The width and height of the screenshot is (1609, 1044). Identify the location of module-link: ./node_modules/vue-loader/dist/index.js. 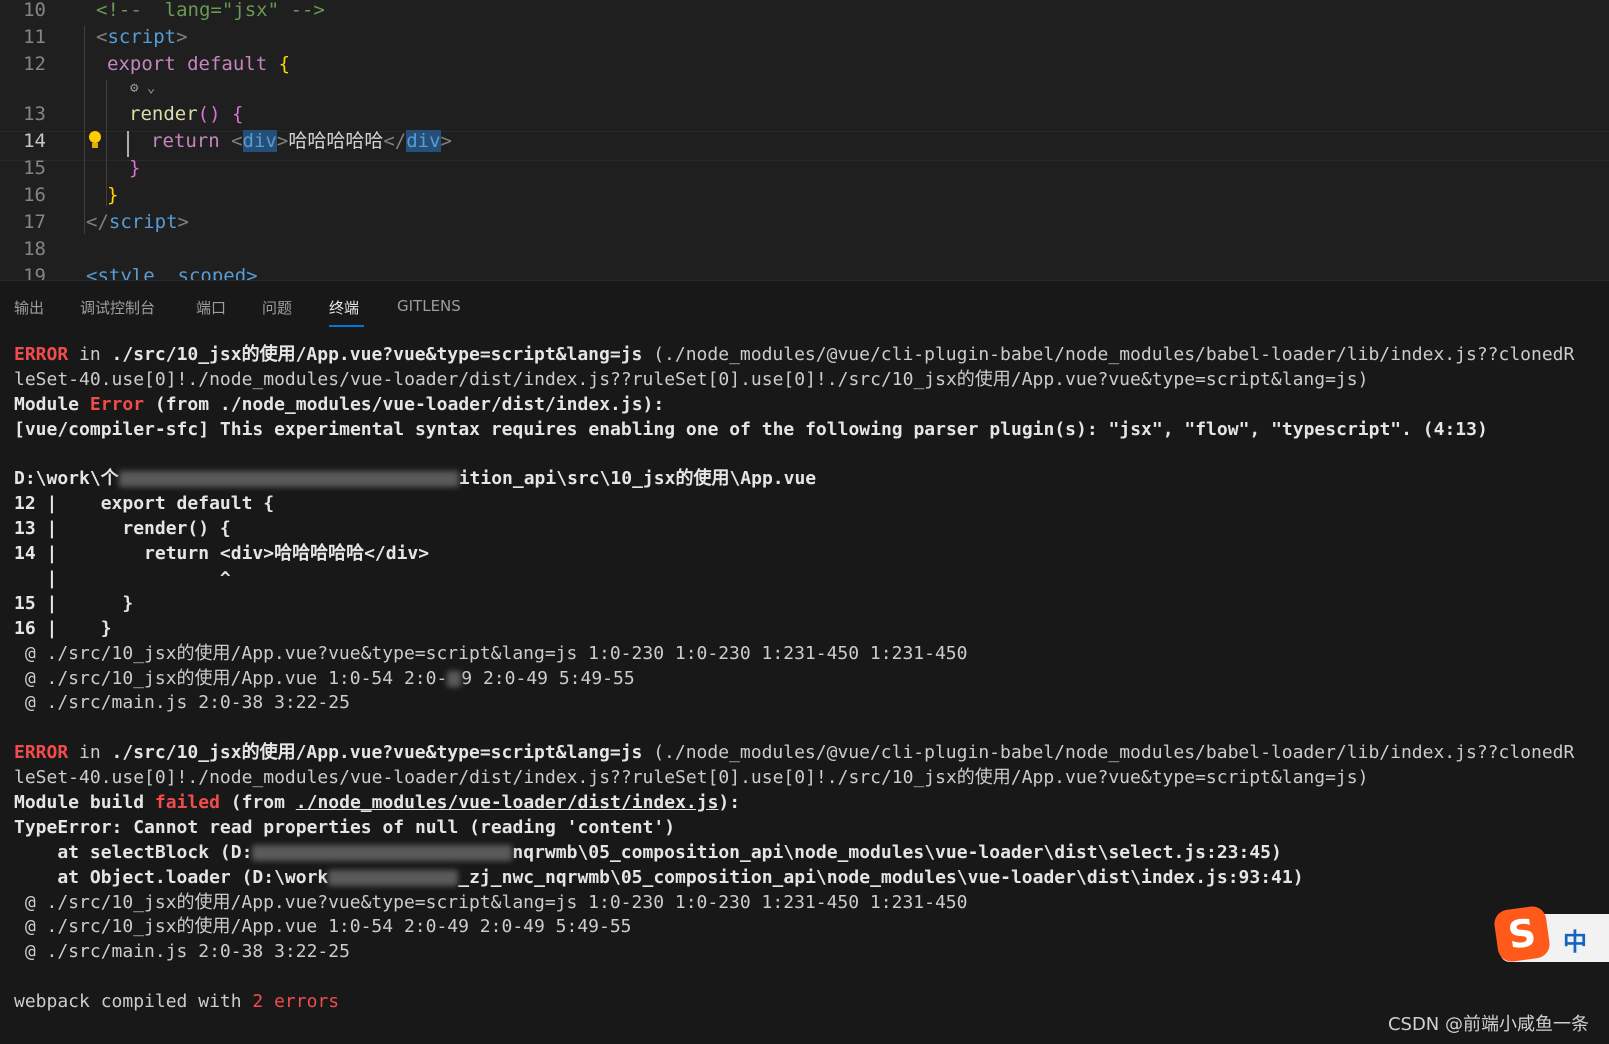
(507, 802).